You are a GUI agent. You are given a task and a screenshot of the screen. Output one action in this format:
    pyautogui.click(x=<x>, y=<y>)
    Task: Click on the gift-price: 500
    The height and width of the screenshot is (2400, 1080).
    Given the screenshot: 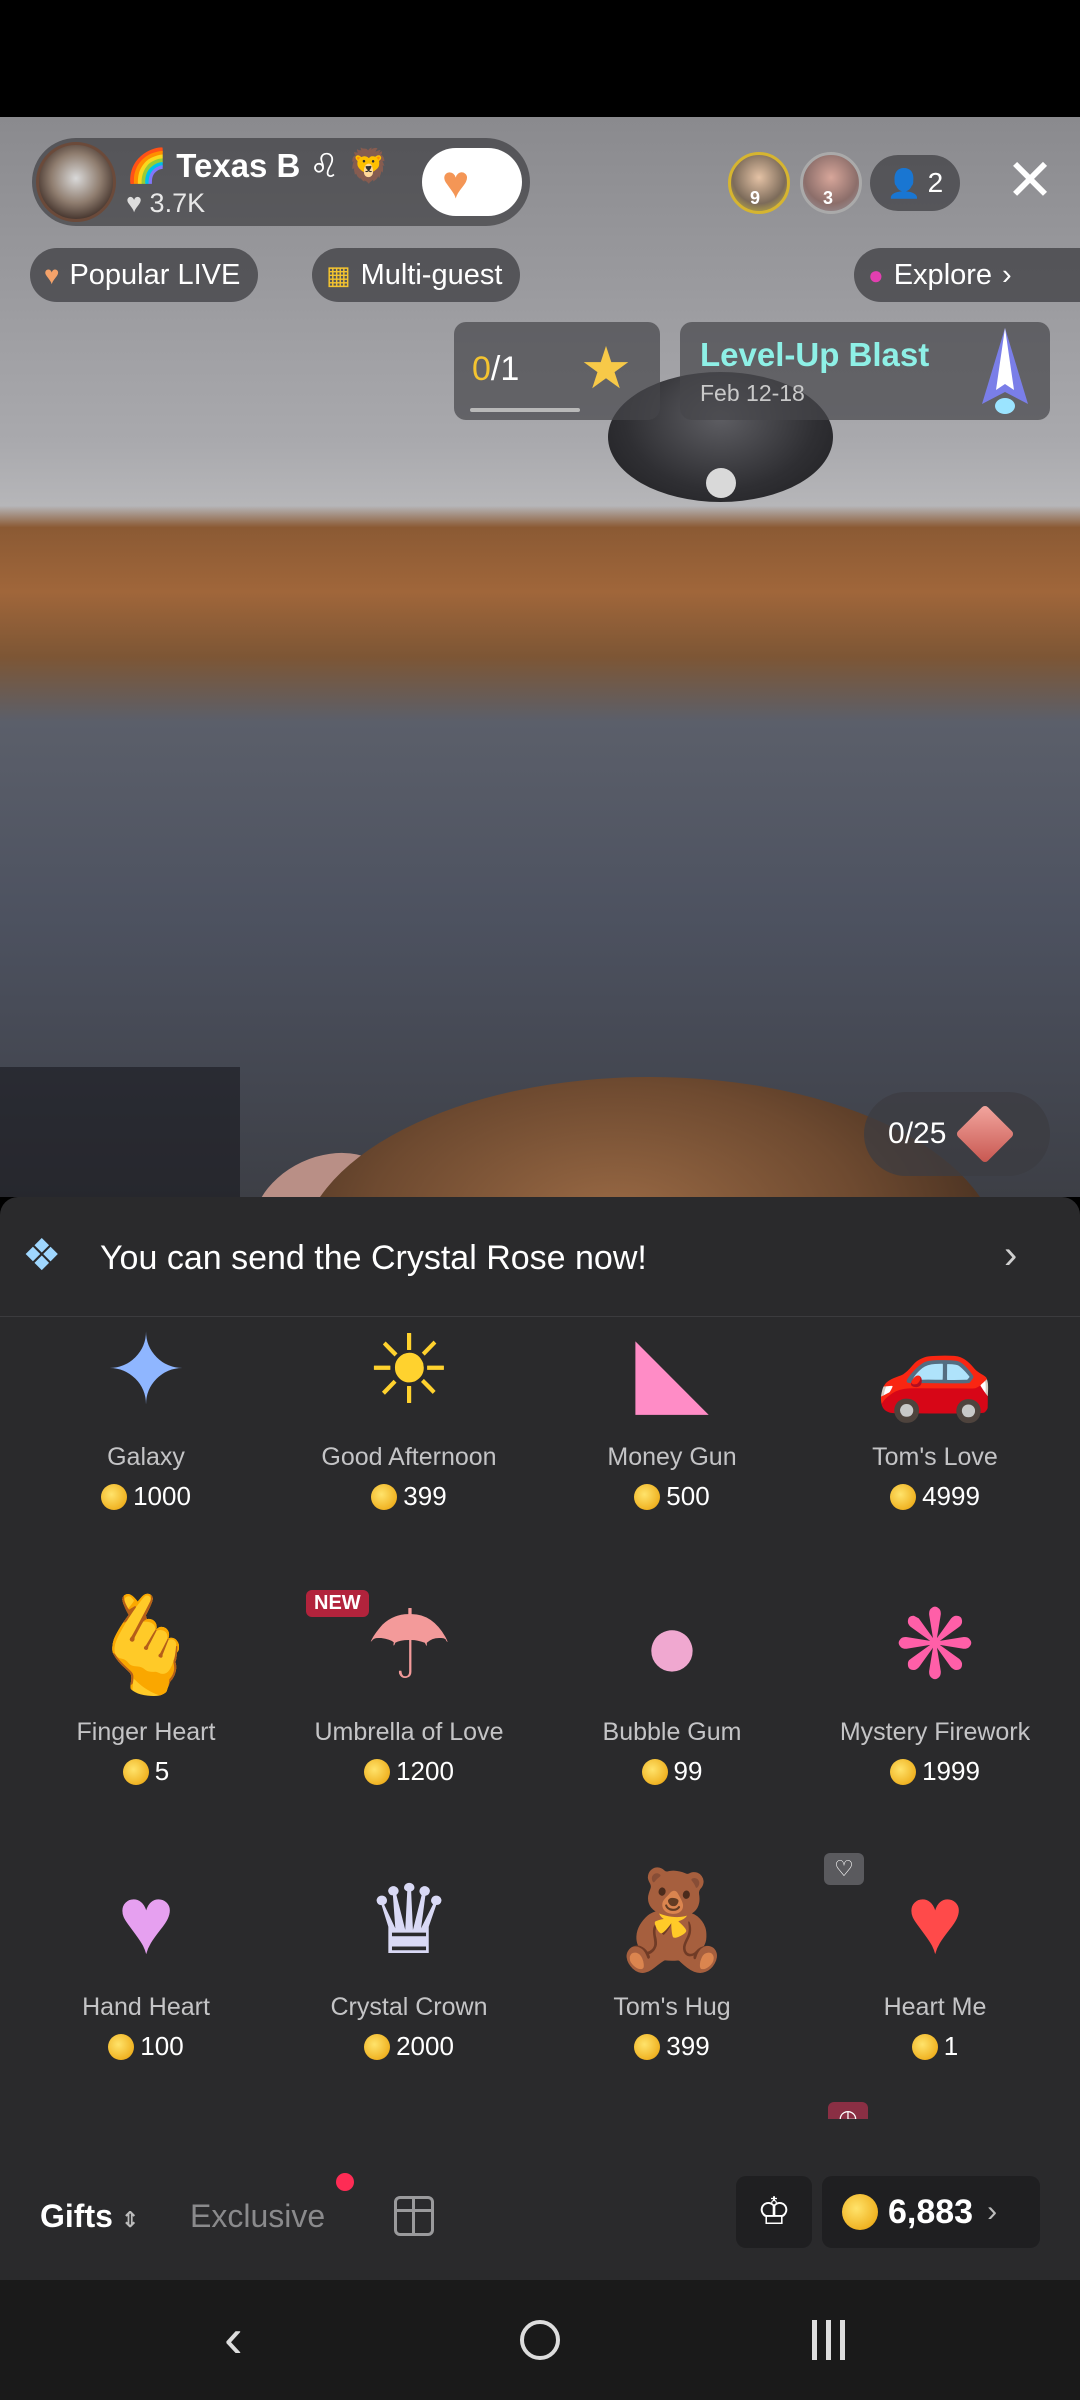 What is the action you would take?
    pyautogui.click(x=672, y=1496)
    